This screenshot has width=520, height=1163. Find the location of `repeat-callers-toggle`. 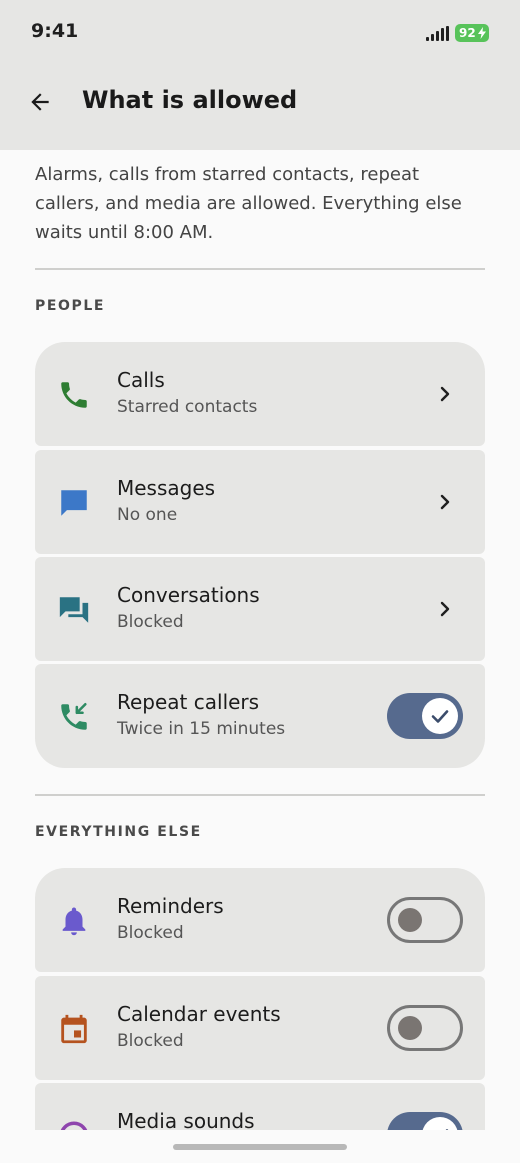

repeat-callers-toggle is located at coordinates (425, 716).